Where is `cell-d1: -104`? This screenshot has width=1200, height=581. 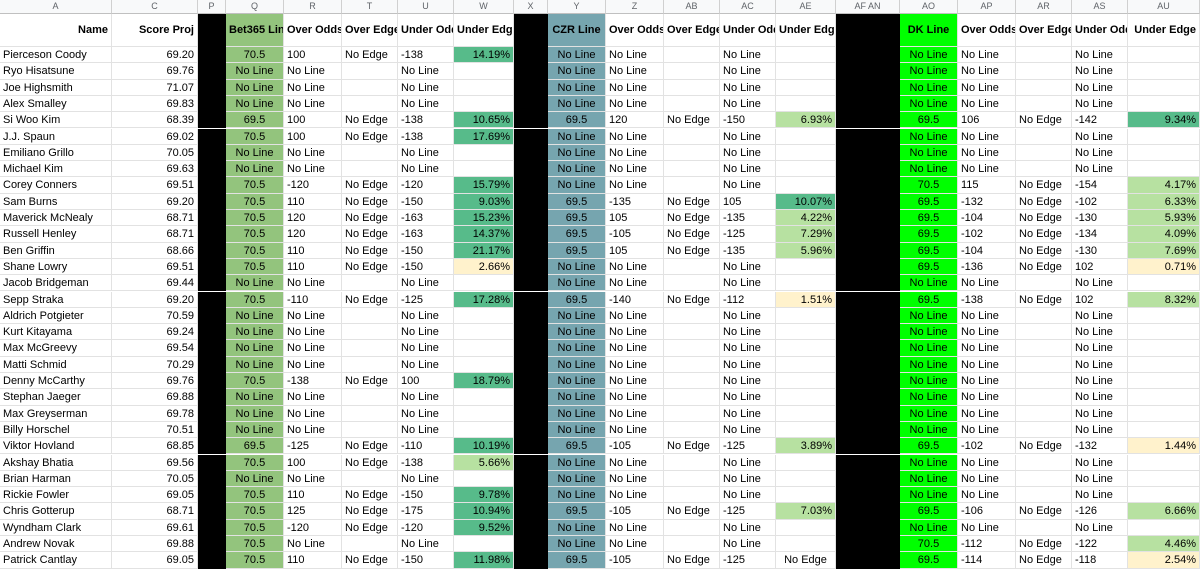 cell-d1: -104 is located at coordinates (987, 250).